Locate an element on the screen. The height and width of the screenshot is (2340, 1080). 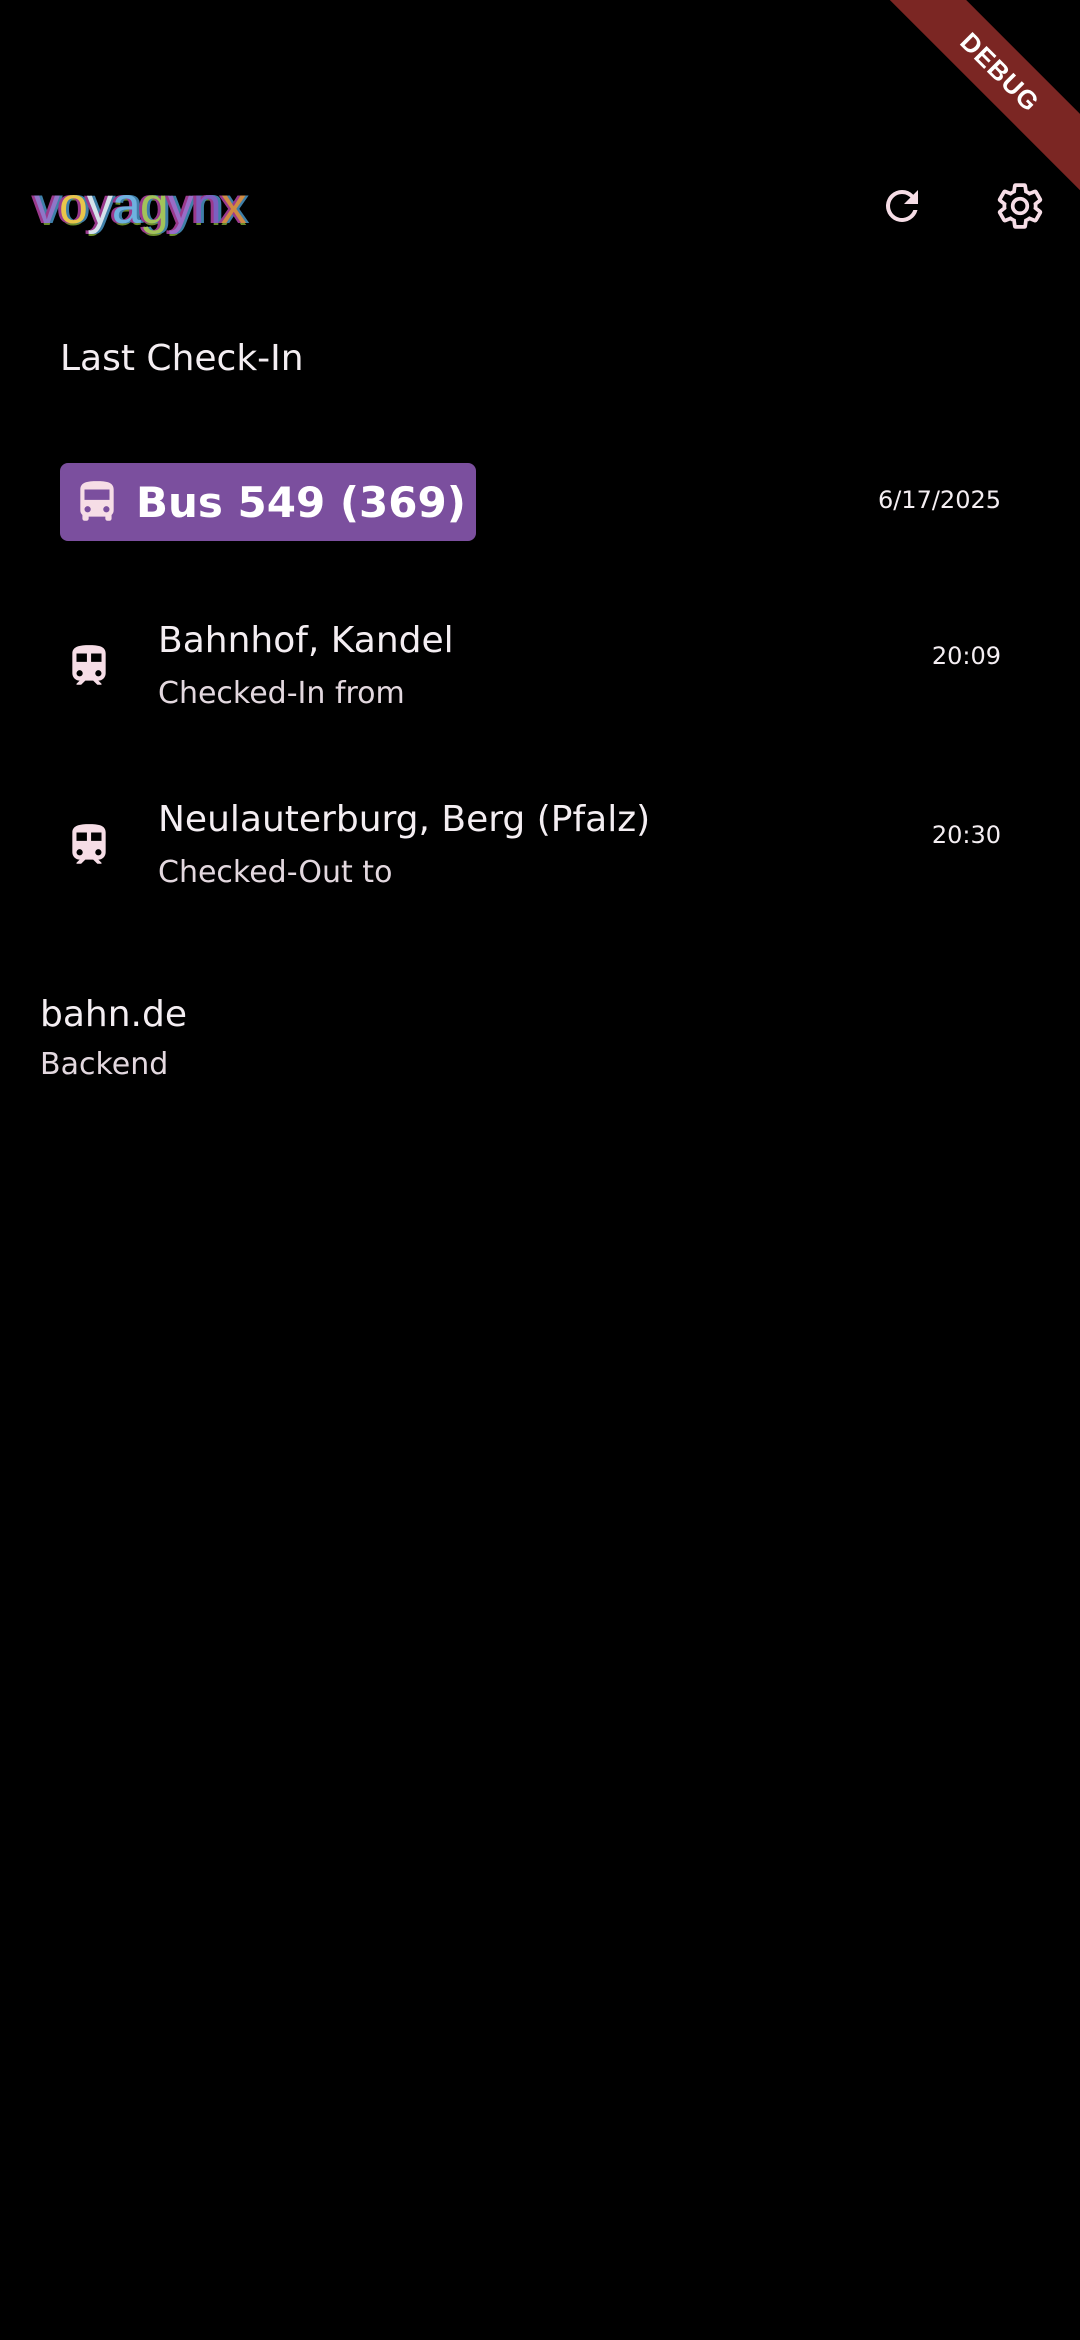
refresh-icon is located at coordinates (902, 206).